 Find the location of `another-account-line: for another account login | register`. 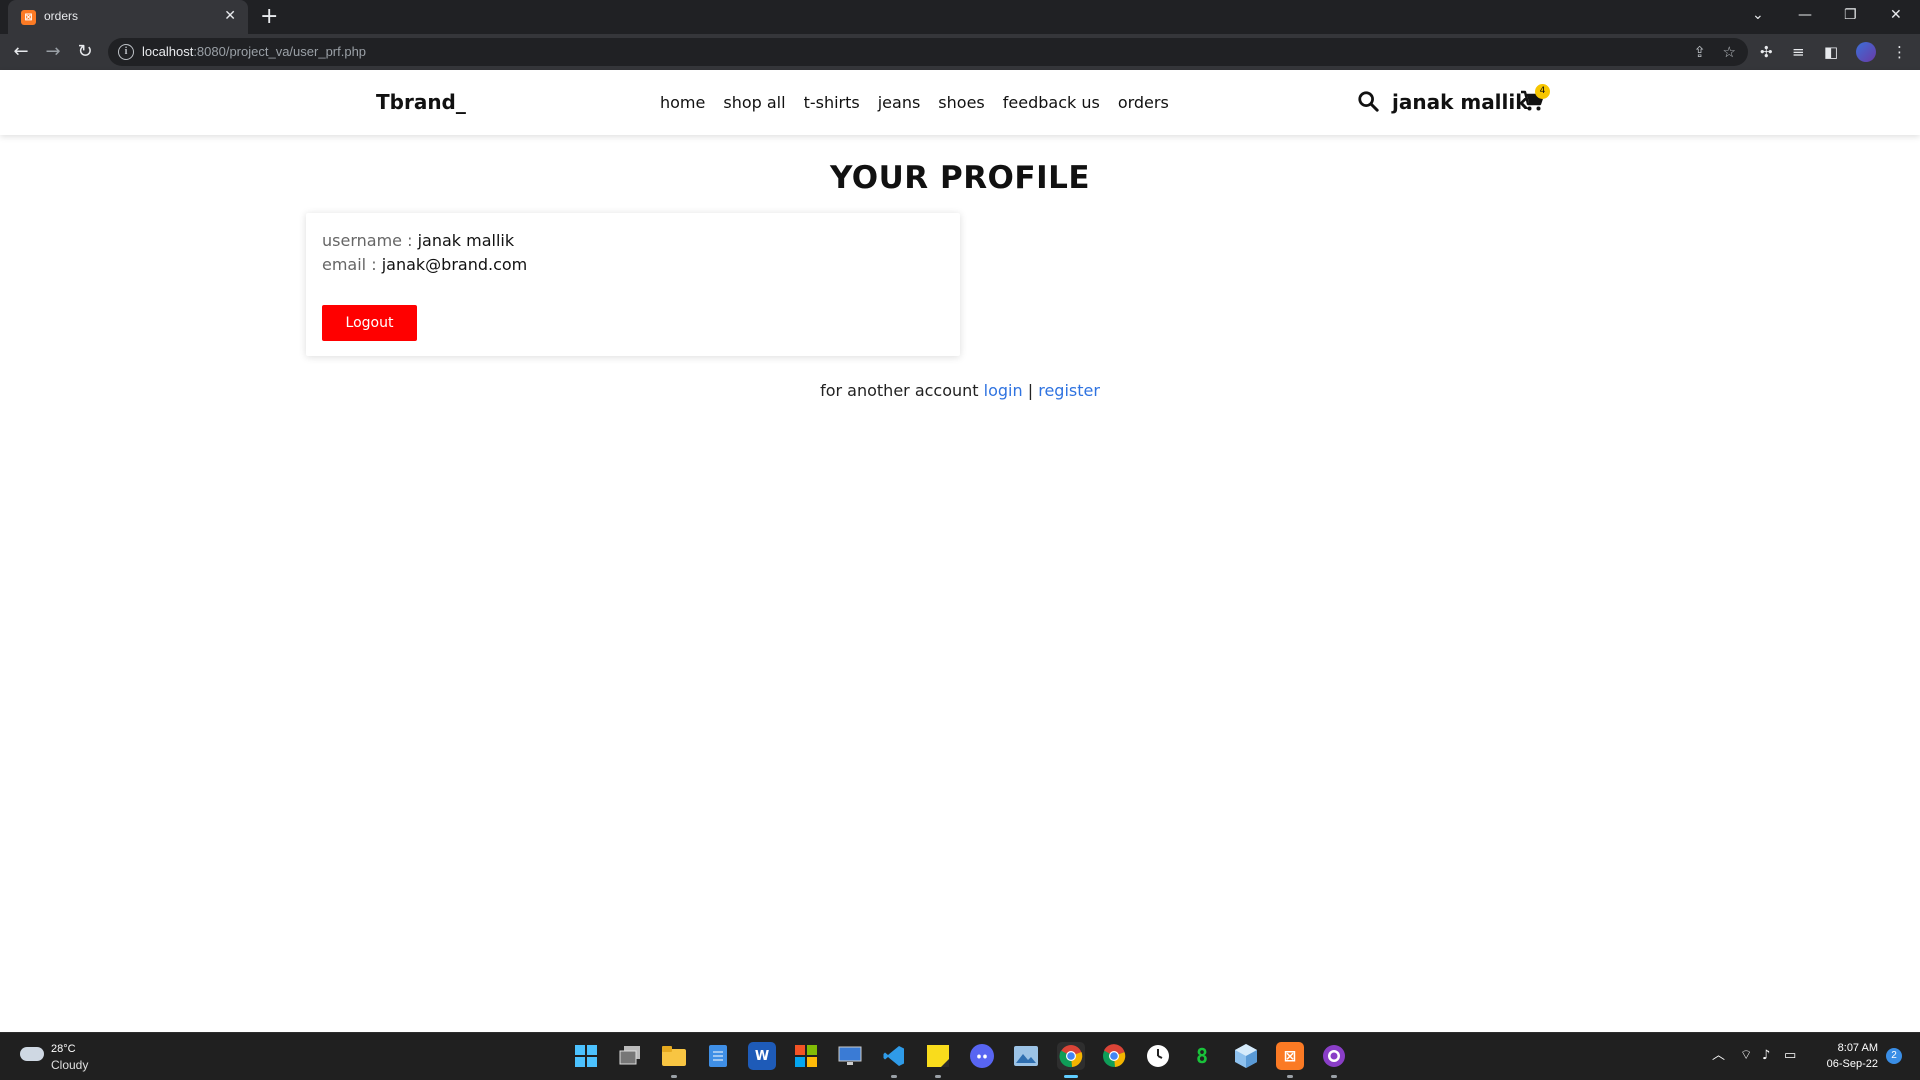

another-account-line: for another account login | register is located at coordinates (960, 390).